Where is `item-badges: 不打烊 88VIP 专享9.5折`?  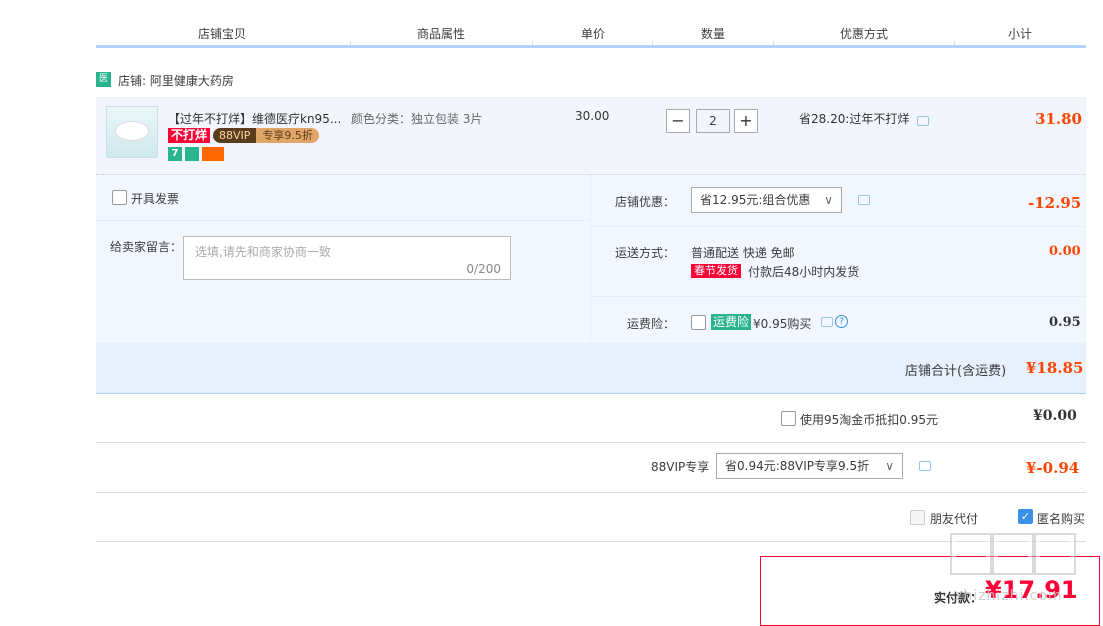 item-badges: 不打烊 88VIP 专享9.5折 is located at coordinates (243, 135).